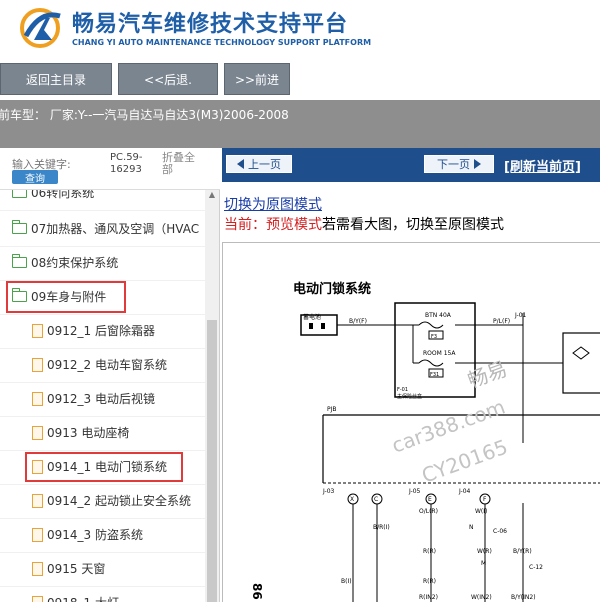  I want to click on scroll-up-arrow-icon: ▲, so click(212, 196).